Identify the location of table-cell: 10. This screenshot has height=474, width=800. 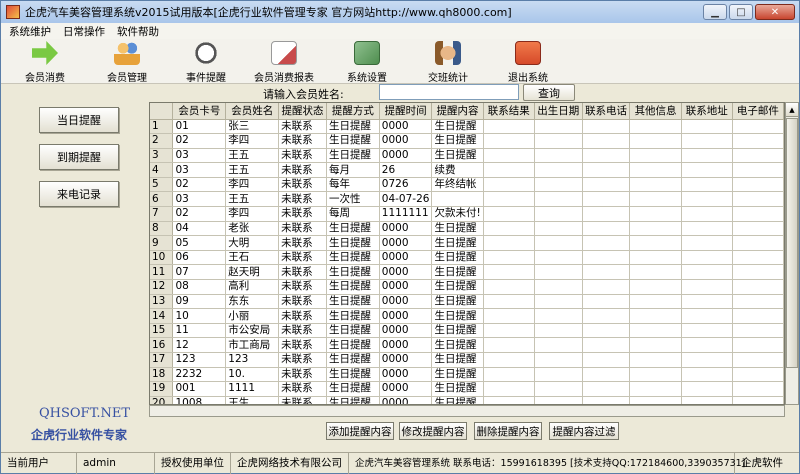
(199, 316).